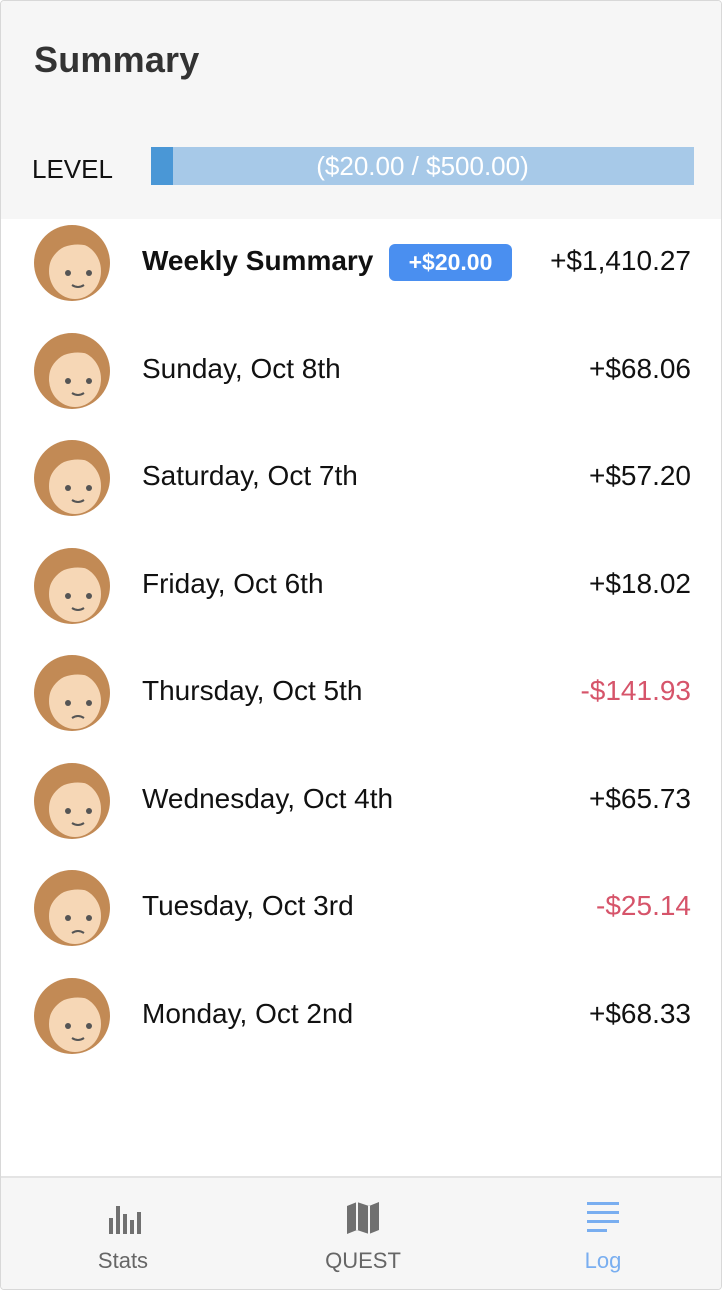  I want to click on bottom-tab-bar: Stats QUEST Log, so click(361, 1232).